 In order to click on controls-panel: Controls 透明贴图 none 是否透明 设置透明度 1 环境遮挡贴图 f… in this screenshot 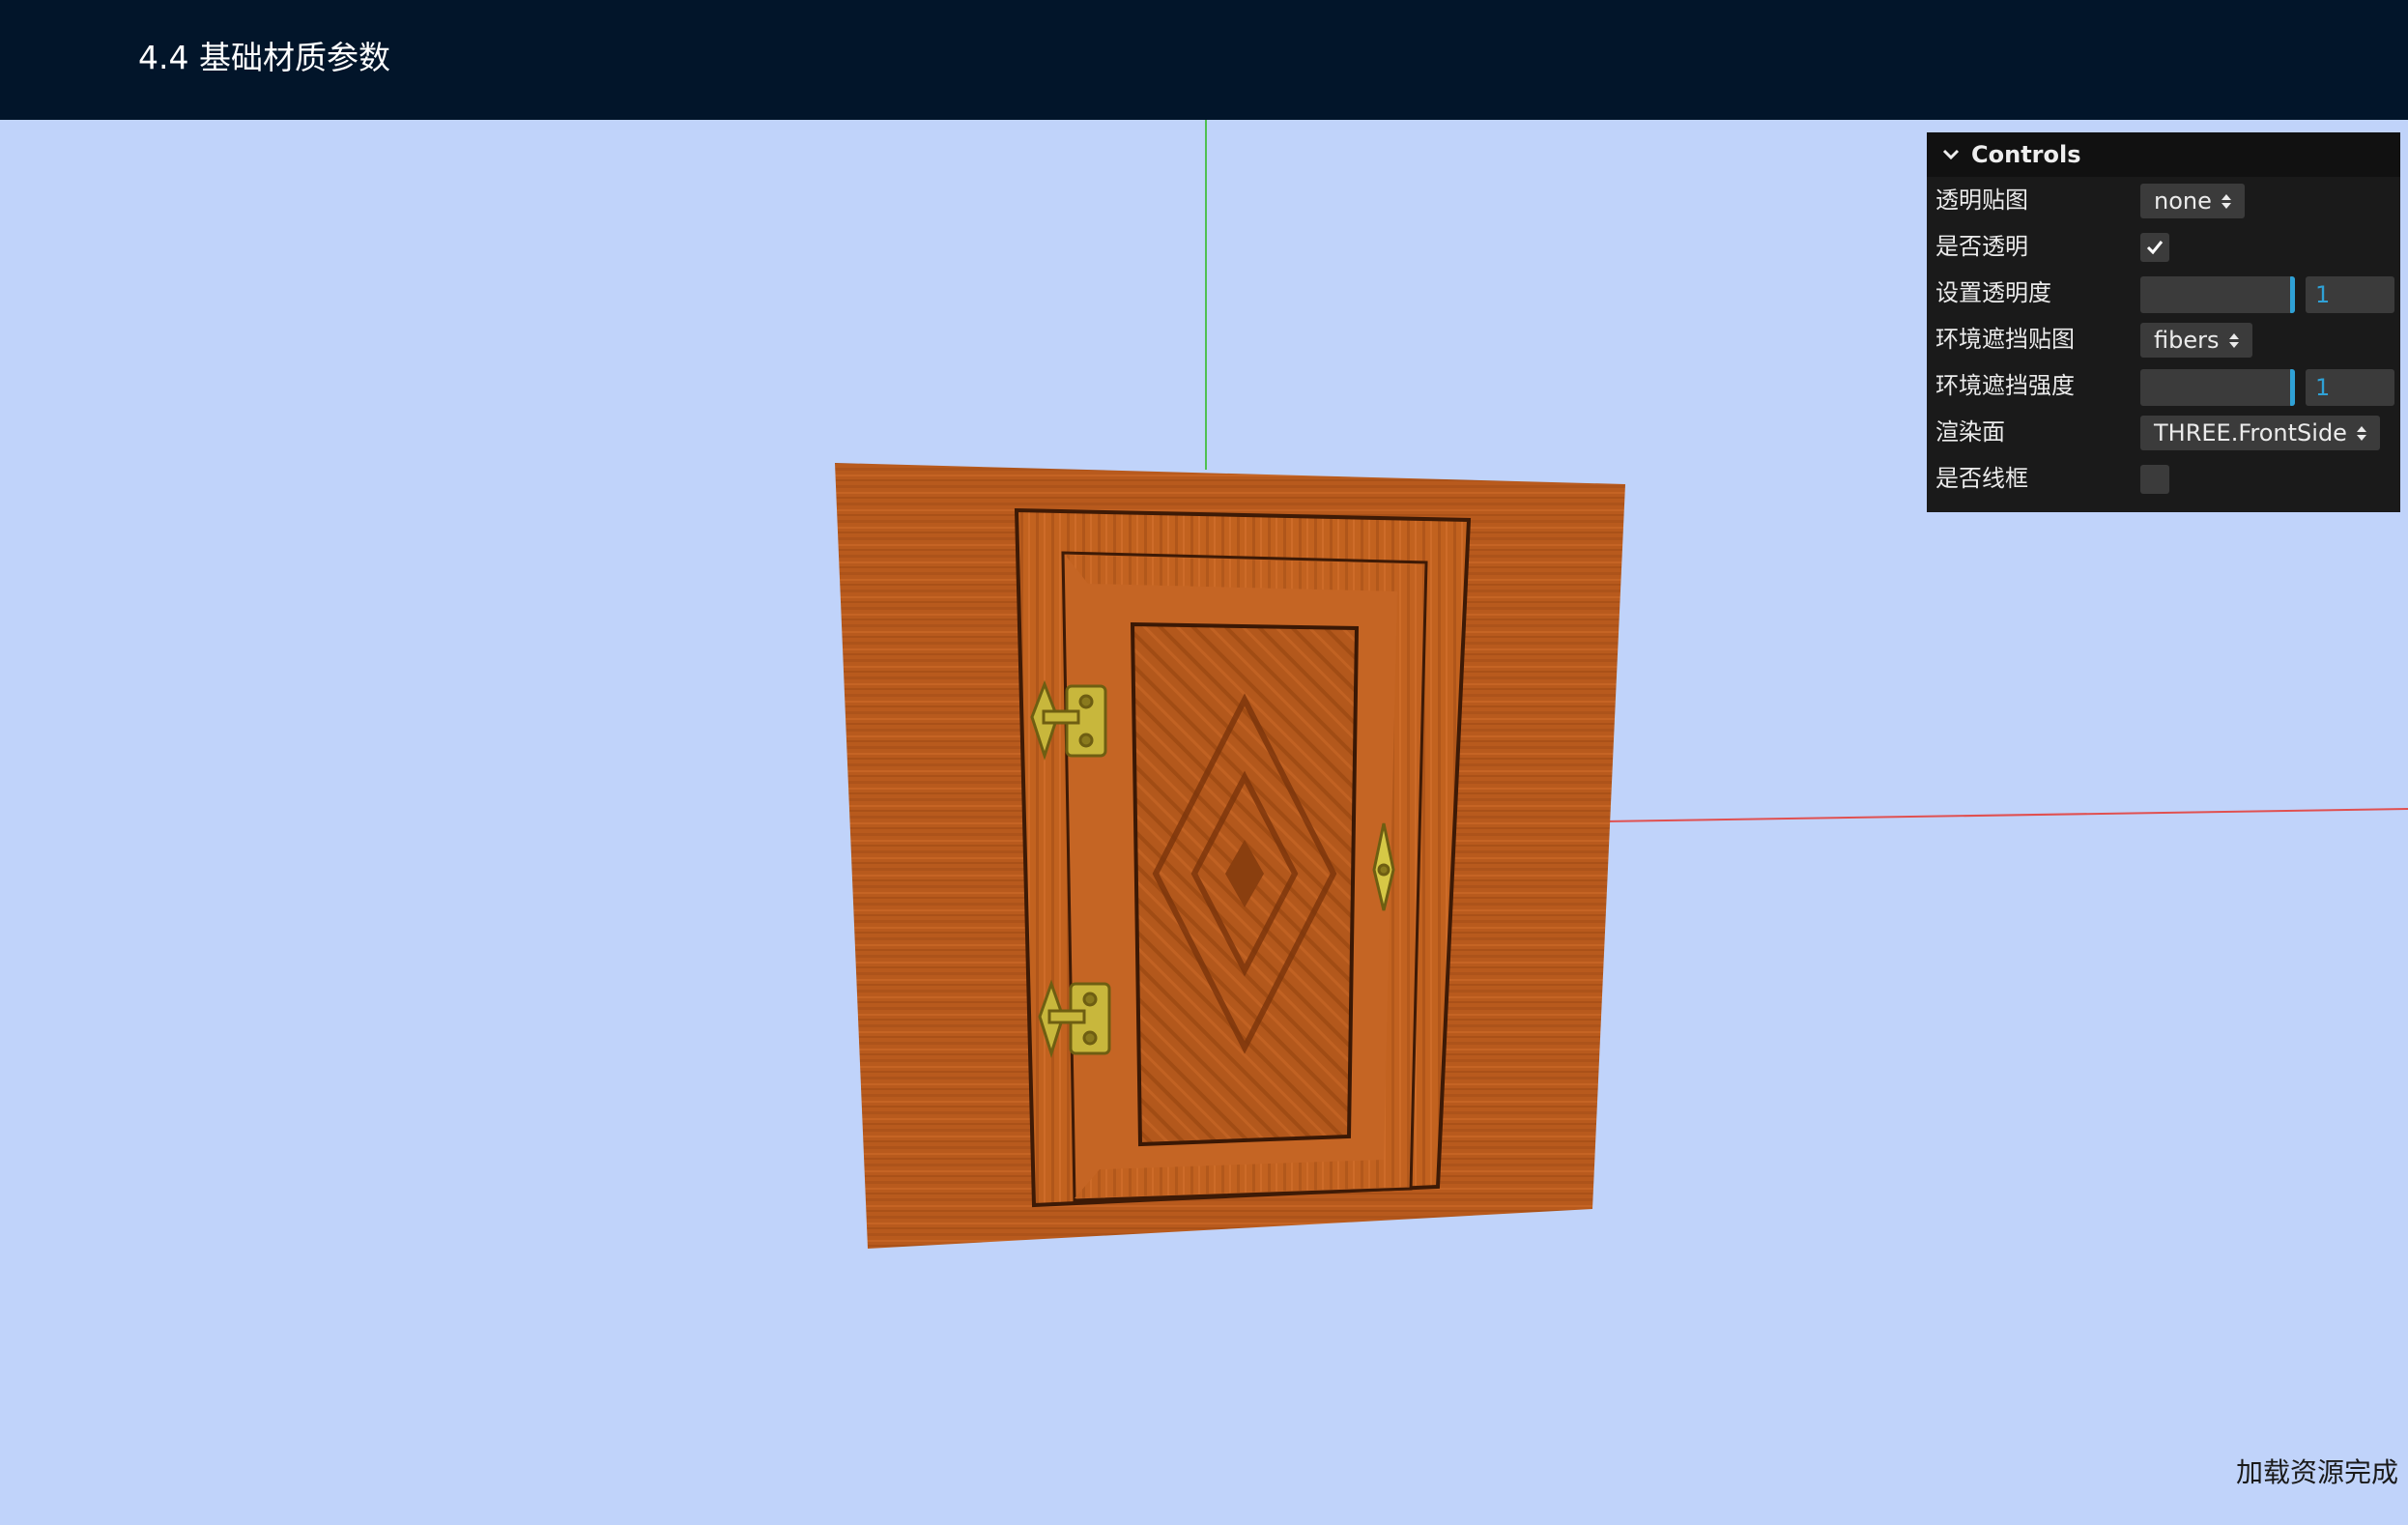, I will do `click(2163, 322)`.